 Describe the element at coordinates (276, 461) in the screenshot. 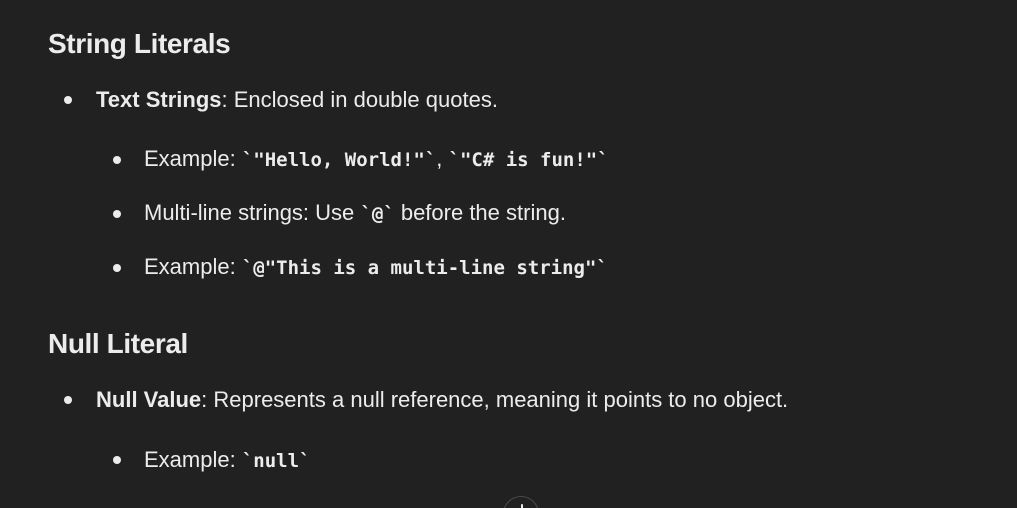

I see `inline-code: `null`` at that location.